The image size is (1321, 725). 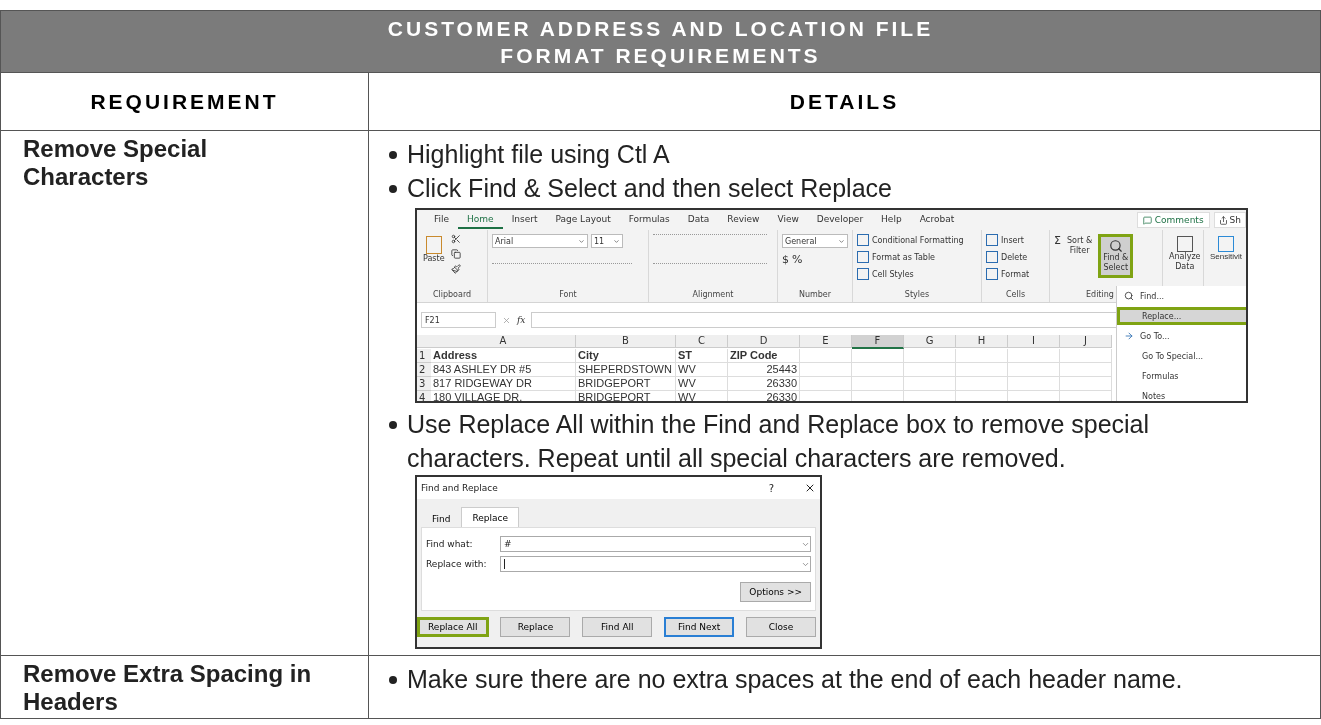 I want to click on column-header: G, so click(x=930, y=341).